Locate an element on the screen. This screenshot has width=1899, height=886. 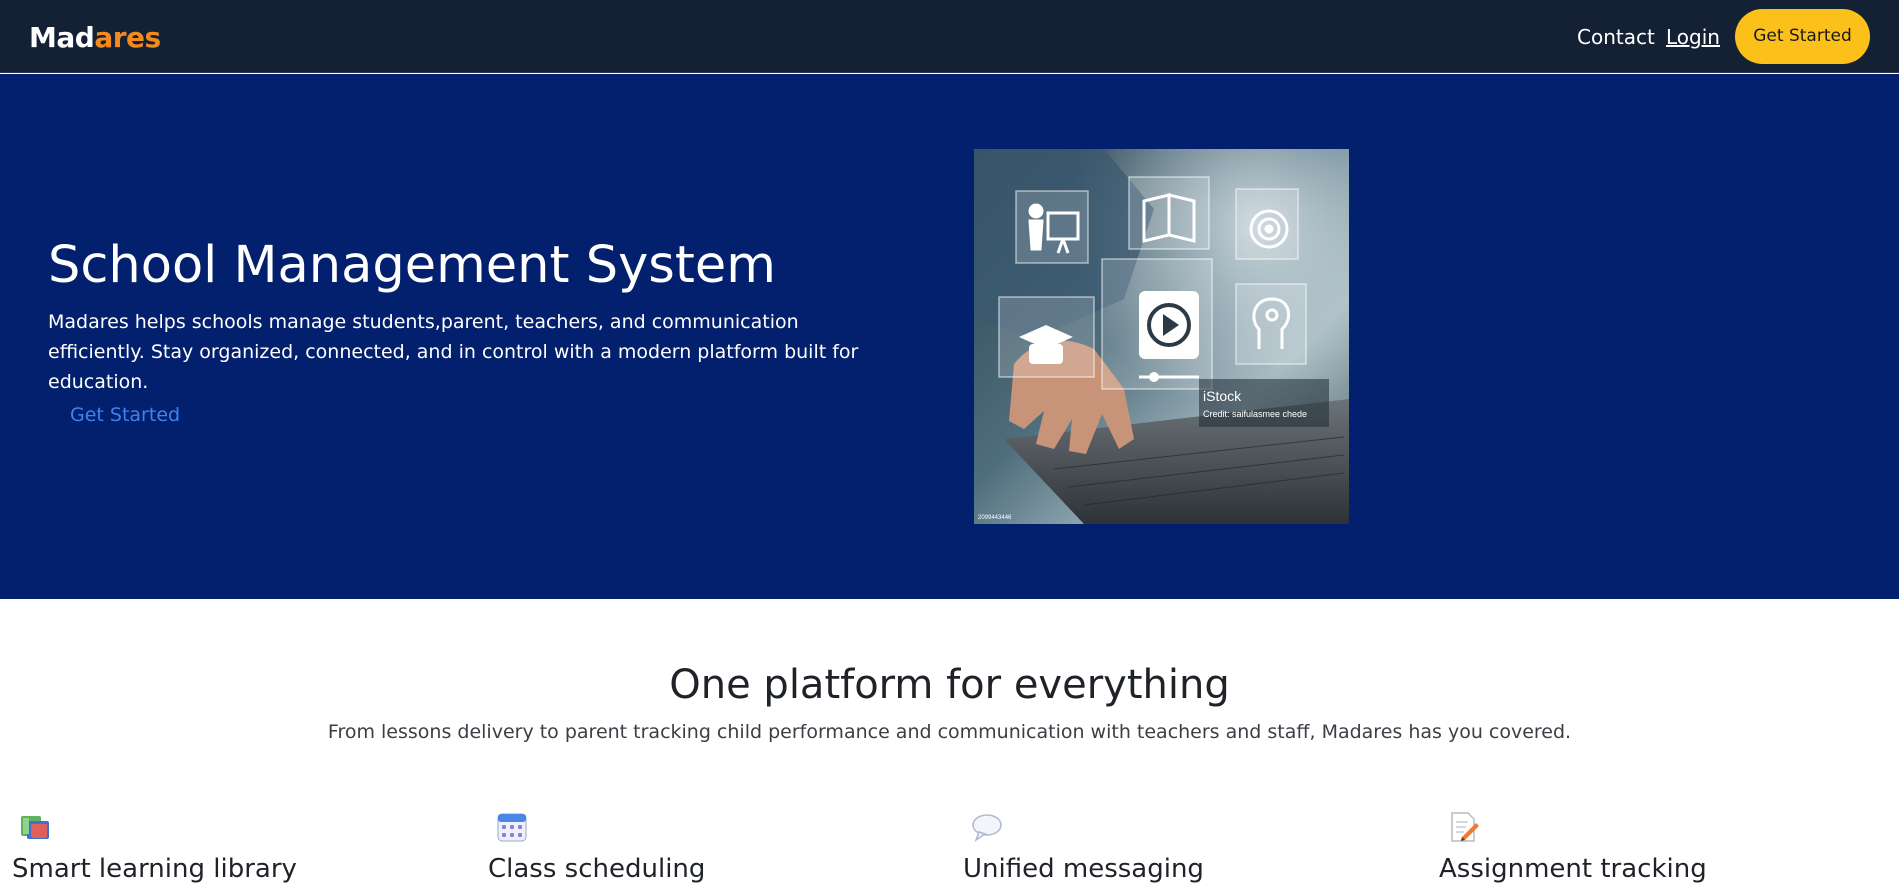
nav-login-link: Login is located at coordinates (1693, 37).